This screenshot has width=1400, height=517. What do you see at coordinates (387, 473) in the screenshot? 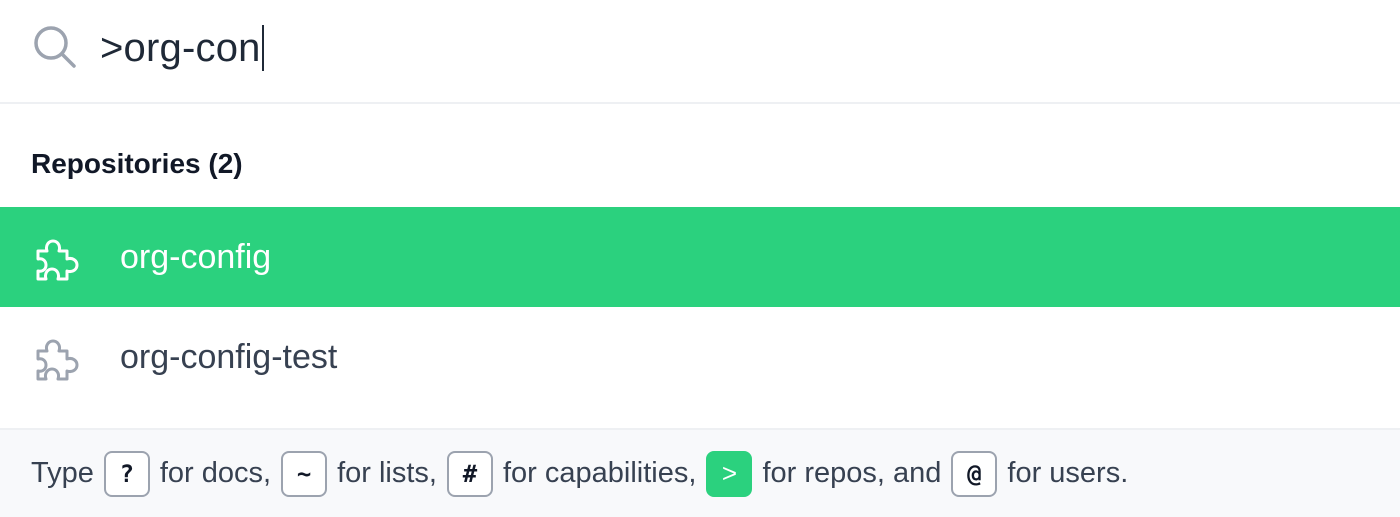
I see `hint-text-lists: for lists,` at bounding box center [387, 473].